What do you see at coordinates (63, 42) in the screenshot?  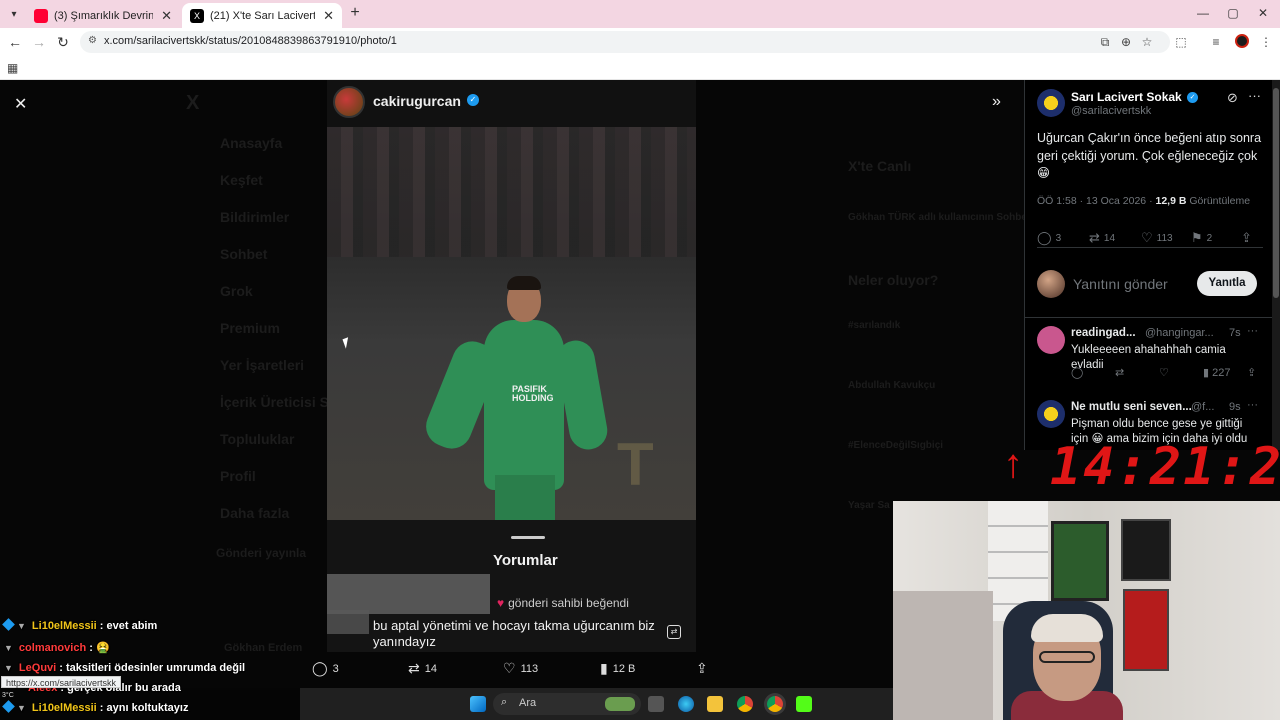 I see `reload-button: ↻` at bounding box center [63, 42].